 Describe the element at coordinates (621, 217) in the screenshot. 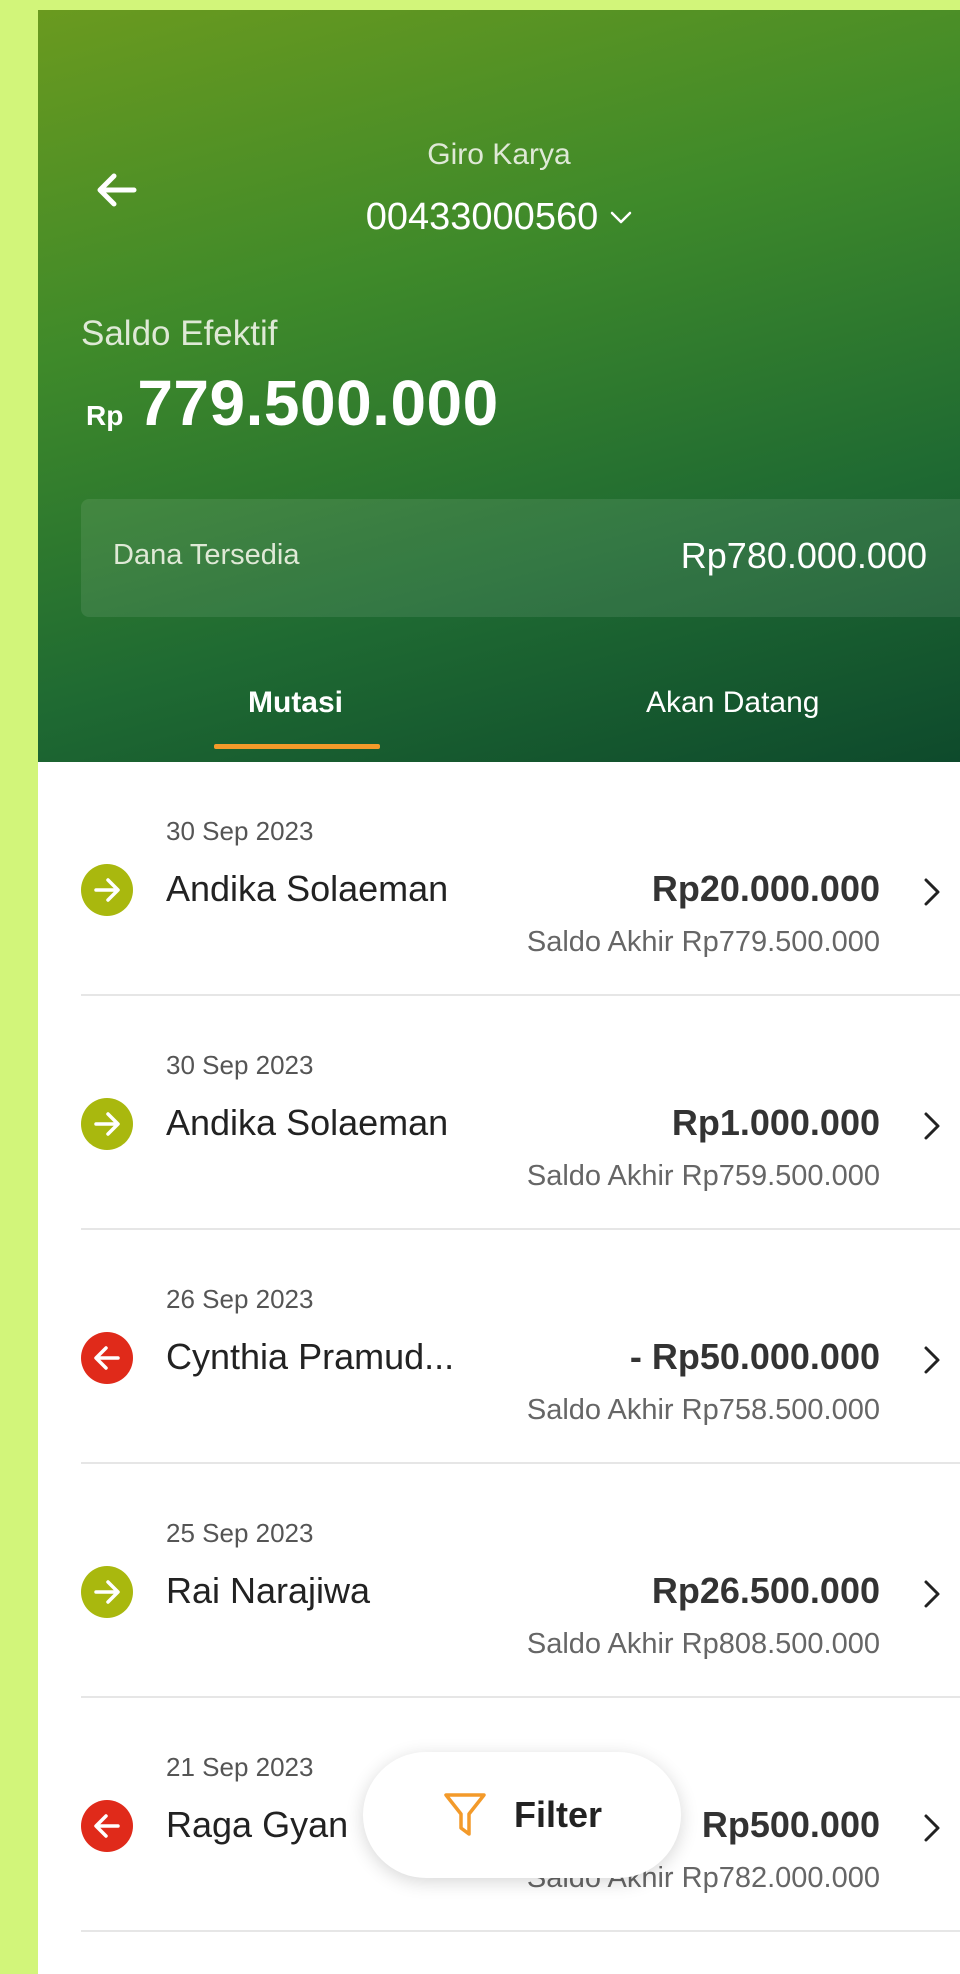

I see `chevron-down-icon` at that location.